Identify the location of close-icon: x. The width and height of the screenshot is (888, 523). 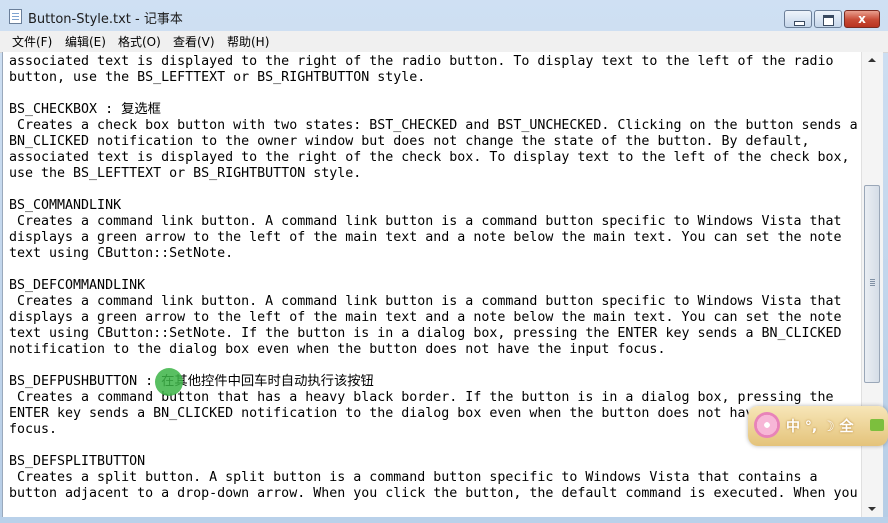
(862, 19).